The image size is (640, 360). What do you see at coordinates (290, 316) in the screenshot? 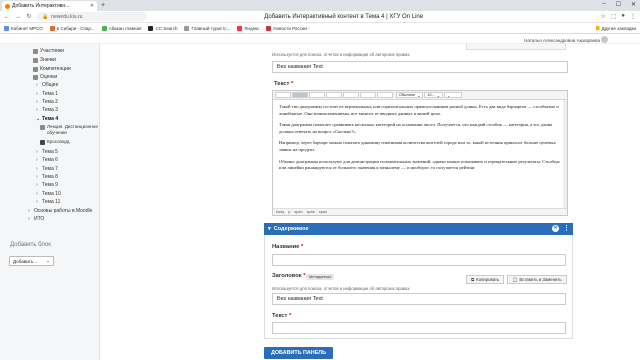
I see `required-marker: *` at bounding box center [290, 316].